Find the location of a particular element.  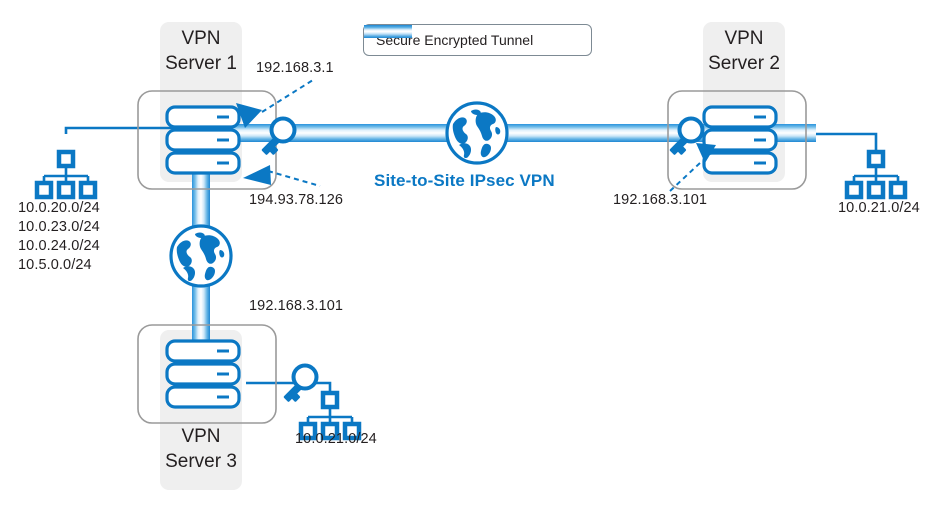

server-stack-icon-server1 is located at coordinates (203, 140).